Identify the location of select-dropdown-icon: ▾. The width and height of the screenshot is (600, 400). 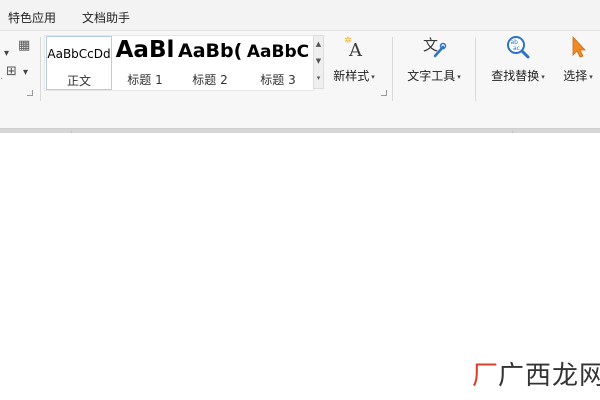
(591, 76).